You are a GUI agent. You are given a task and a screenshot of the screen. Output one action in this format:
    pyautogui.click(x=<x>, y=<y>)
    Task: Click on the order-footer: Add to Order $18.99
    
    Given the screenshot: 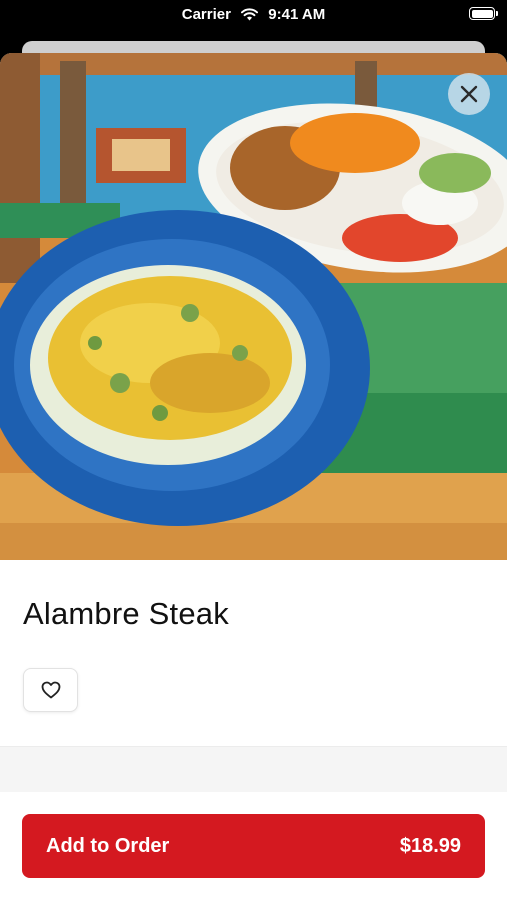 What is the action you would take?
    pyautogui.click(x=253, y=846)
    